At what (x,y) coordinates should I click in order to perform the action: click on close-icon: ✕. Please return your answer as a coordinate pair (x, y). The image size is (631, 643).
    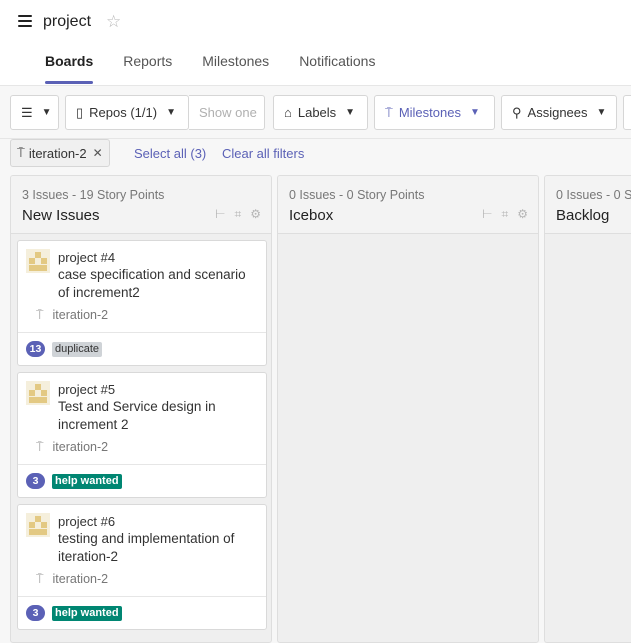
    Looking at the image, I should click on (98, 153).